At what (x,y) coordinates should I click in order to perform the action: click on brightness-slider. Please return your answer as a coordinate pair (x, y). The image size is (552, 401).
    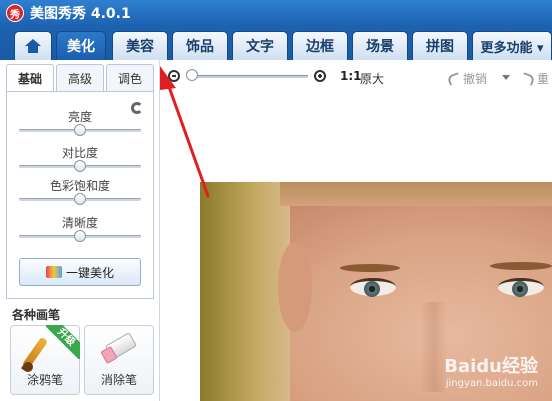
    Looking at the image, I should click on (80, 130).